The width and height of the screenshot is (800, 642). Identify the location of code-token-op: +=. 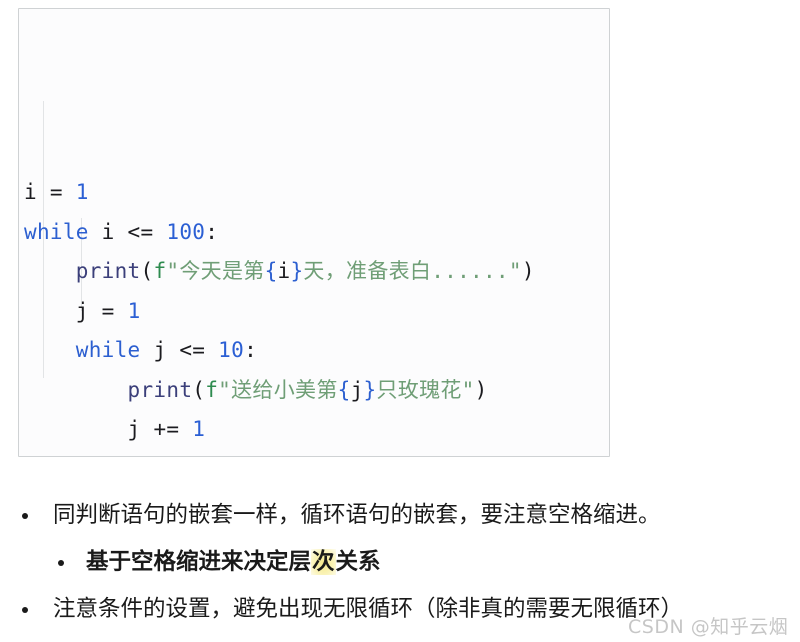
(166, 429).